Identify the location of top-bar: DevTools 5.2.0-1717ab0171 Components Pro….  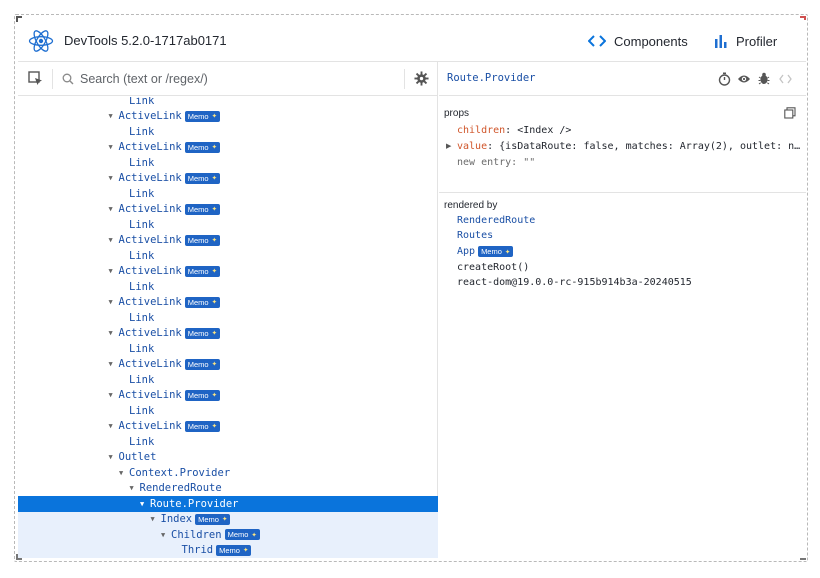
(412, 41).